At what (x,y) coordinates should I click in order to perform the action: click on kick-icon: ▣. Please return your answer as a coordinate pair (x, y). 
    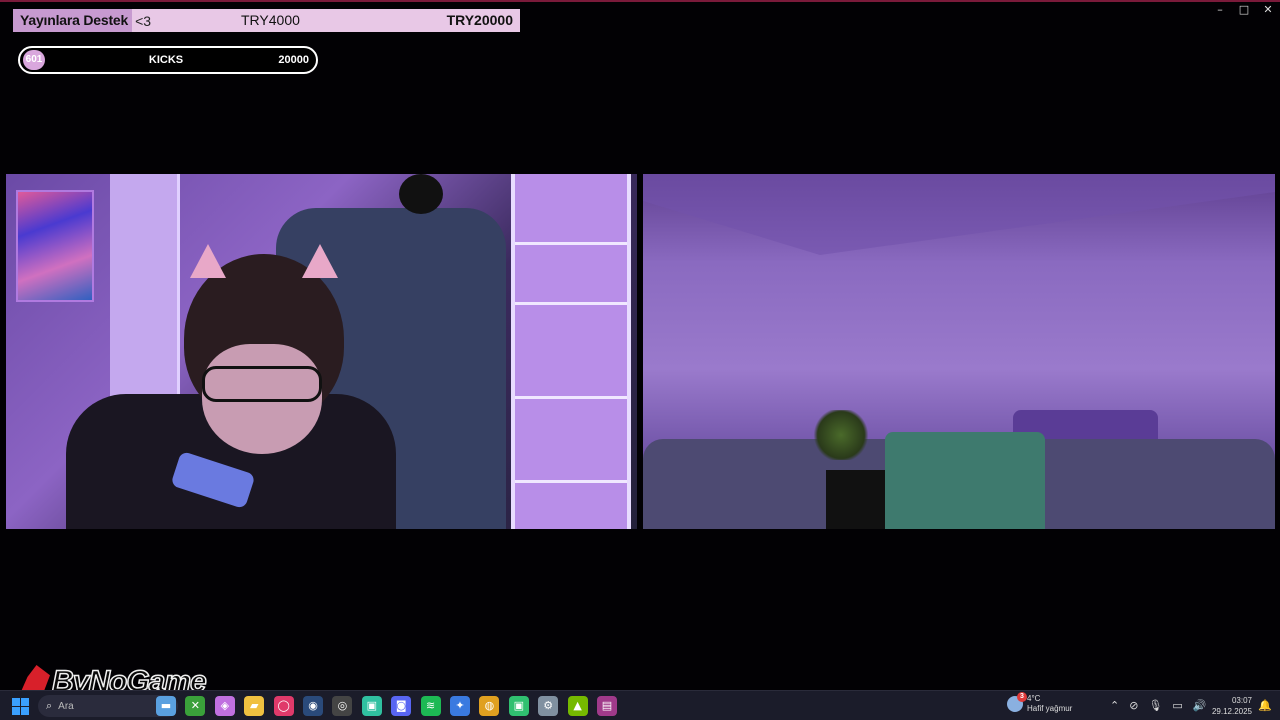
    Looking at the image, I should click on (518, 706).